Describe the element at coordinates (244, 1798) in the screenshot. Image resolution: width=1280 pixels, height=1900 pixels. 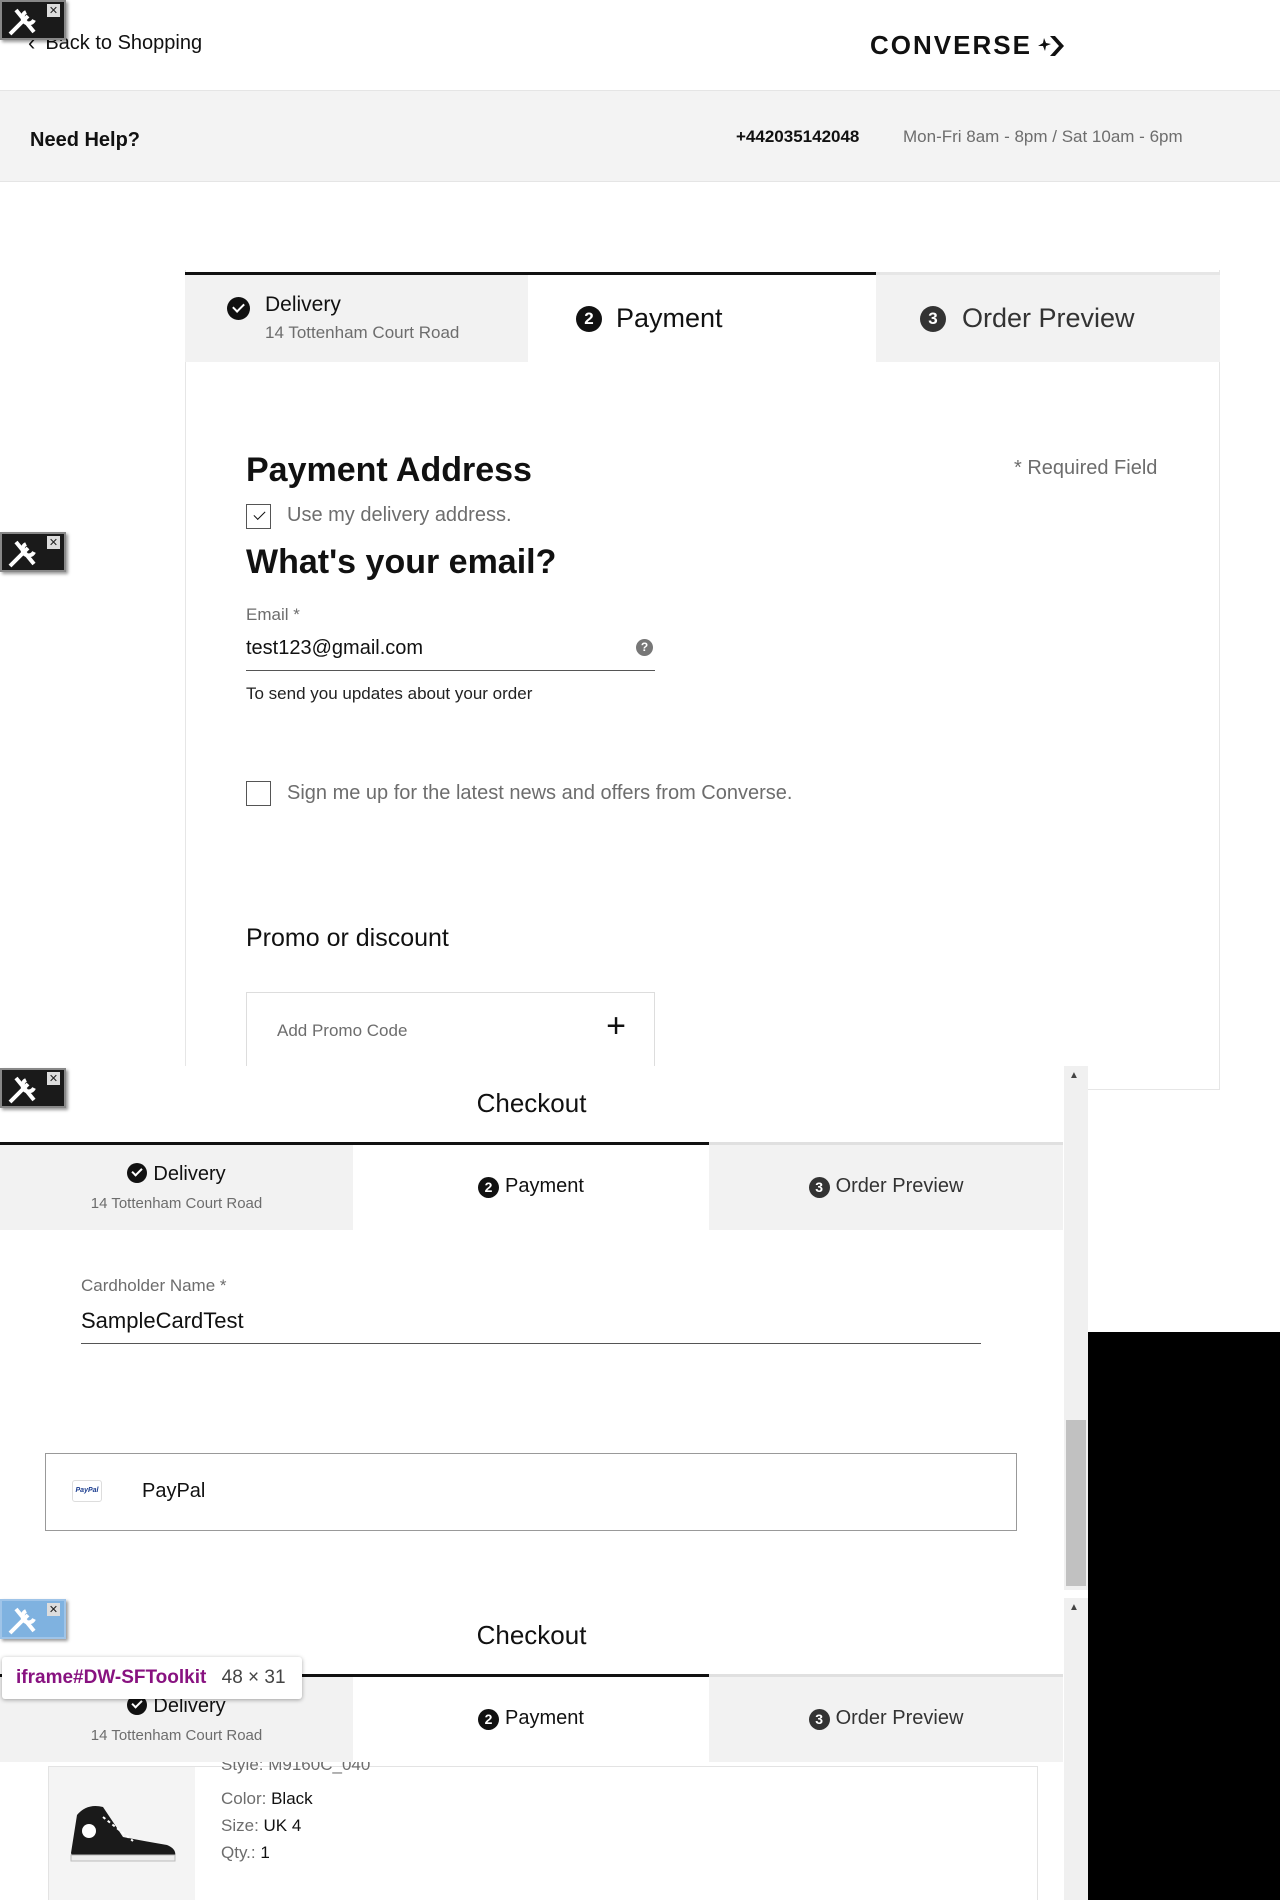
I see `color-label: Color:` at that location.